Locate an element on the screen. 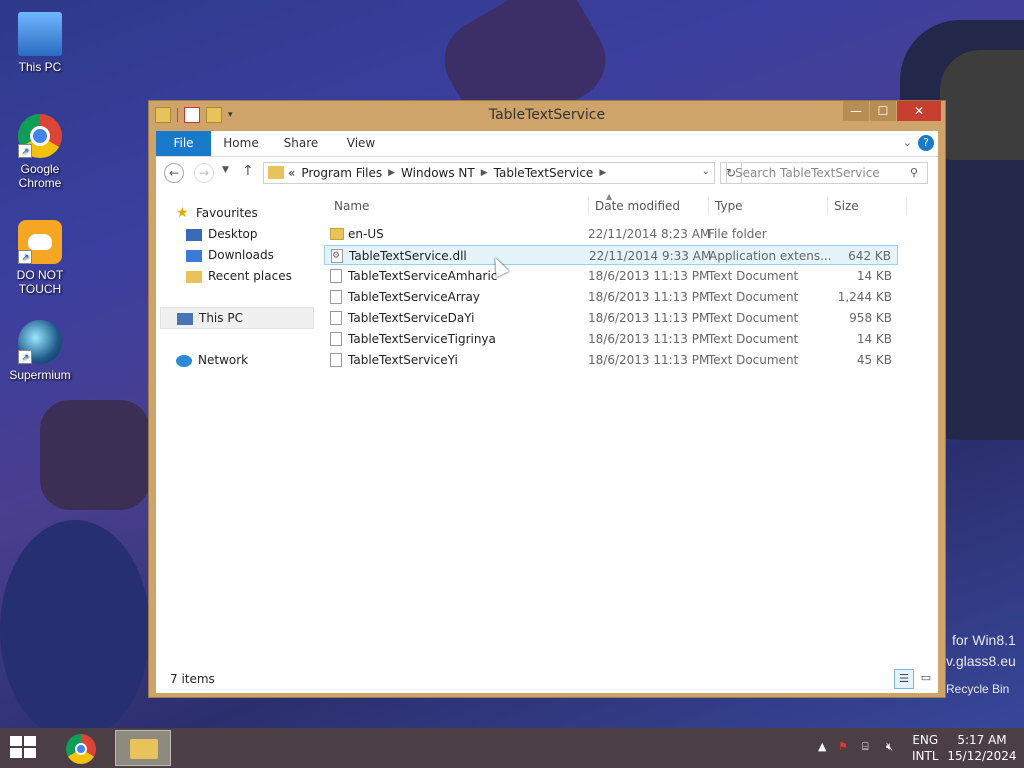 The image size is (1024, 768). desktop-icon-do-not-touch: ↗ DO NOT TOUCH is located at coordinates (40, 258).